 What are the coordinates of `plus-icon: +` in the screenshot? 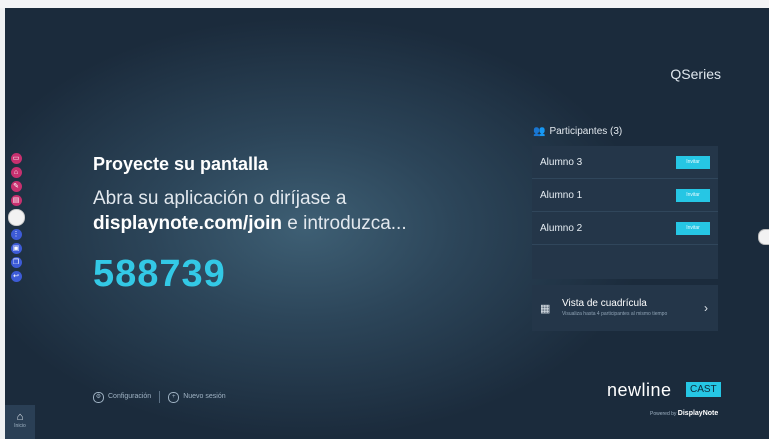 It's located at (174, 397).